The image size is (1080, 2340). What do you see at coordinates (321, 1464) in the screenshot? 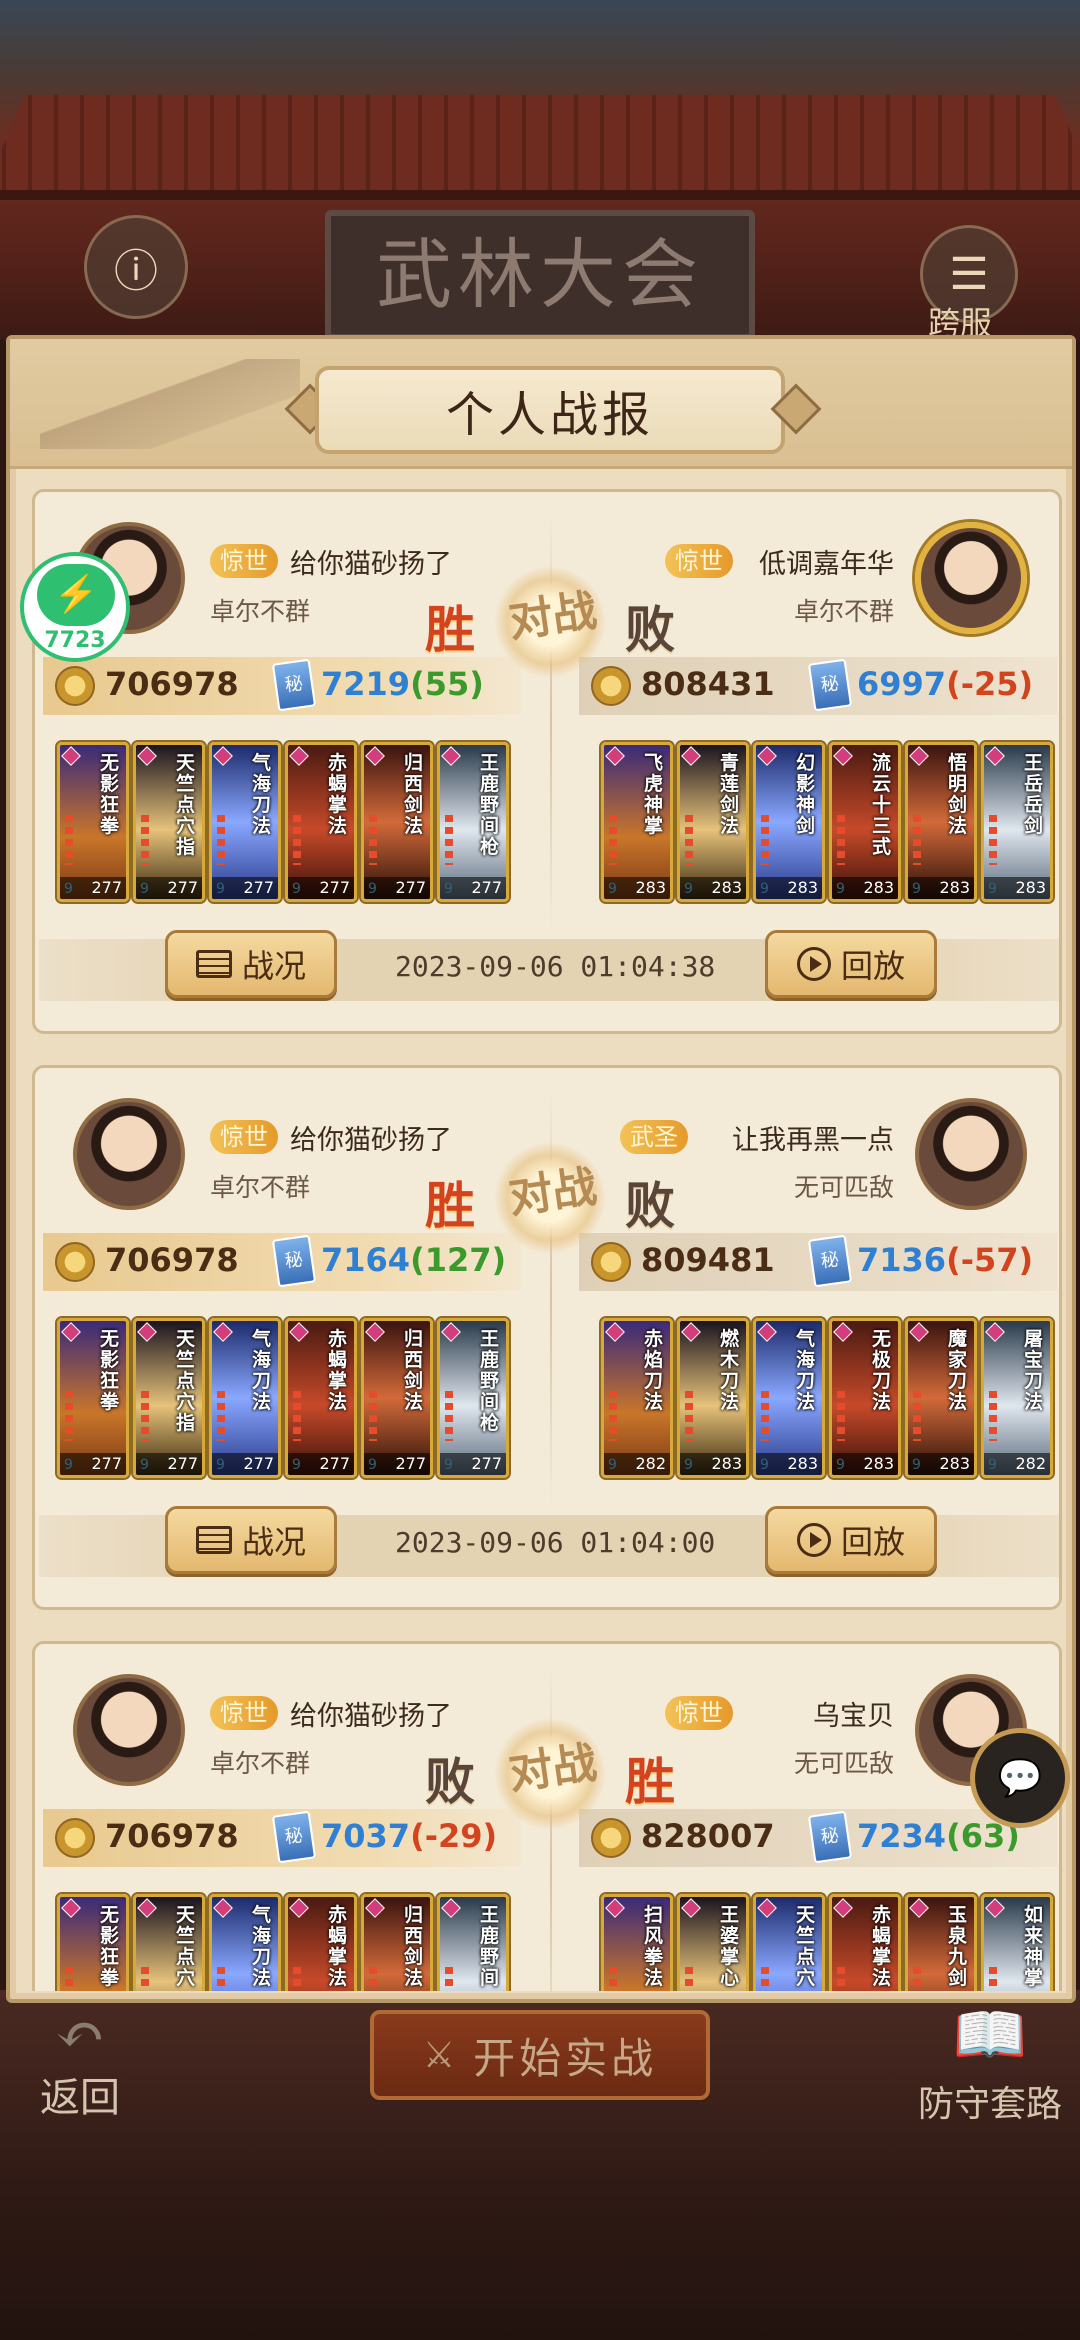
I see `hero-level: 277` at bounding box center [321, 1464].